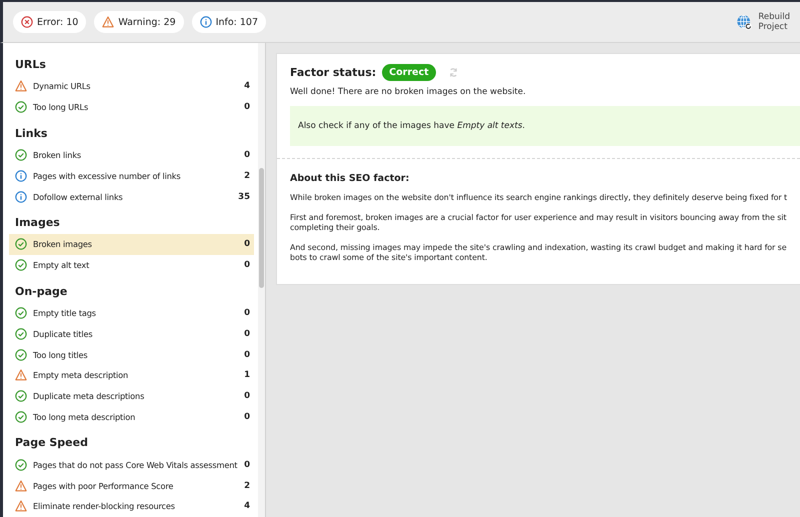  What do you see at coordinates (408, 92) in the screenshot?
I see `status-message: Well done! There are no broken images on the website.` at bounding box center [408, 92].